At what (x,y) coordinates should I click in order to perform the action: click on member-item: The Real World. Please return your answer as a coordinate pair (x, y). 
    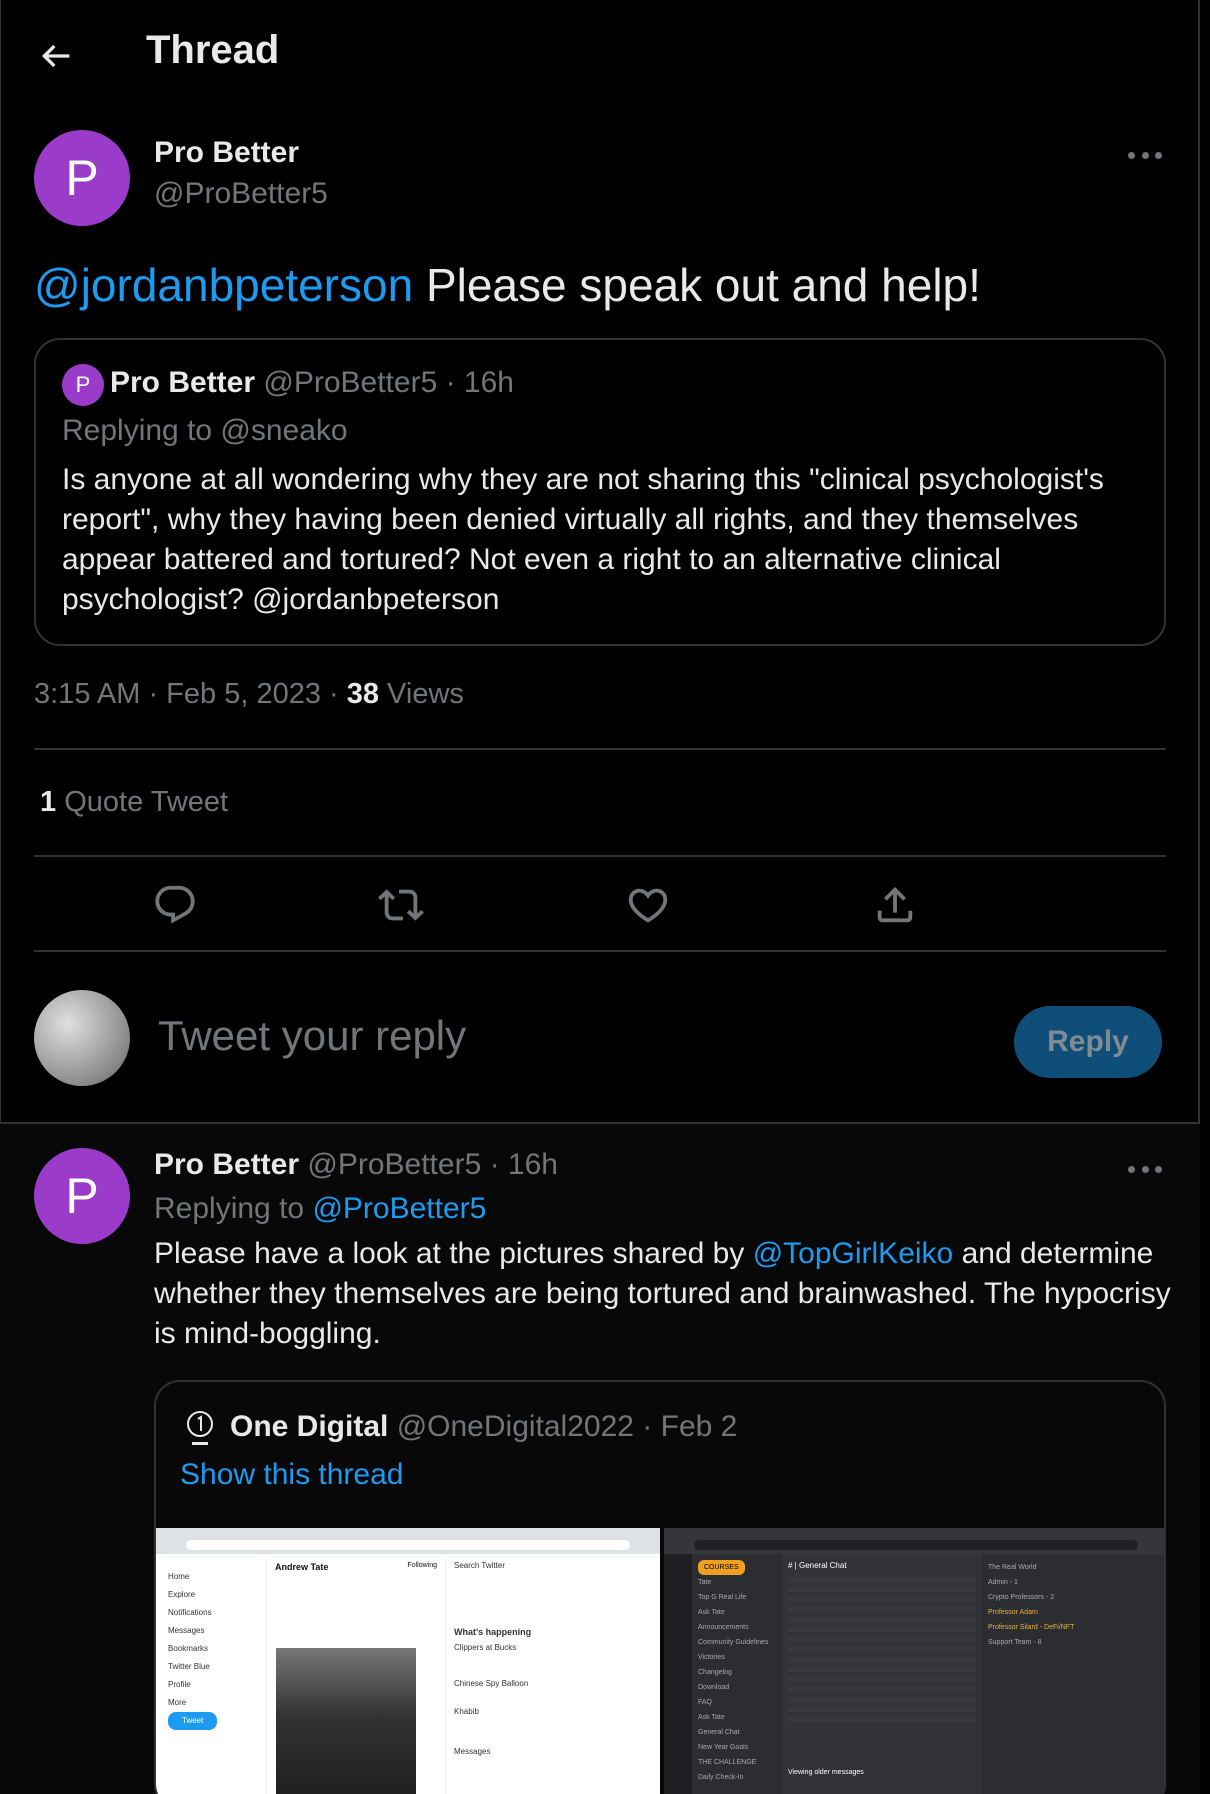
    Looking at the image, I should click on (1012, 1567).